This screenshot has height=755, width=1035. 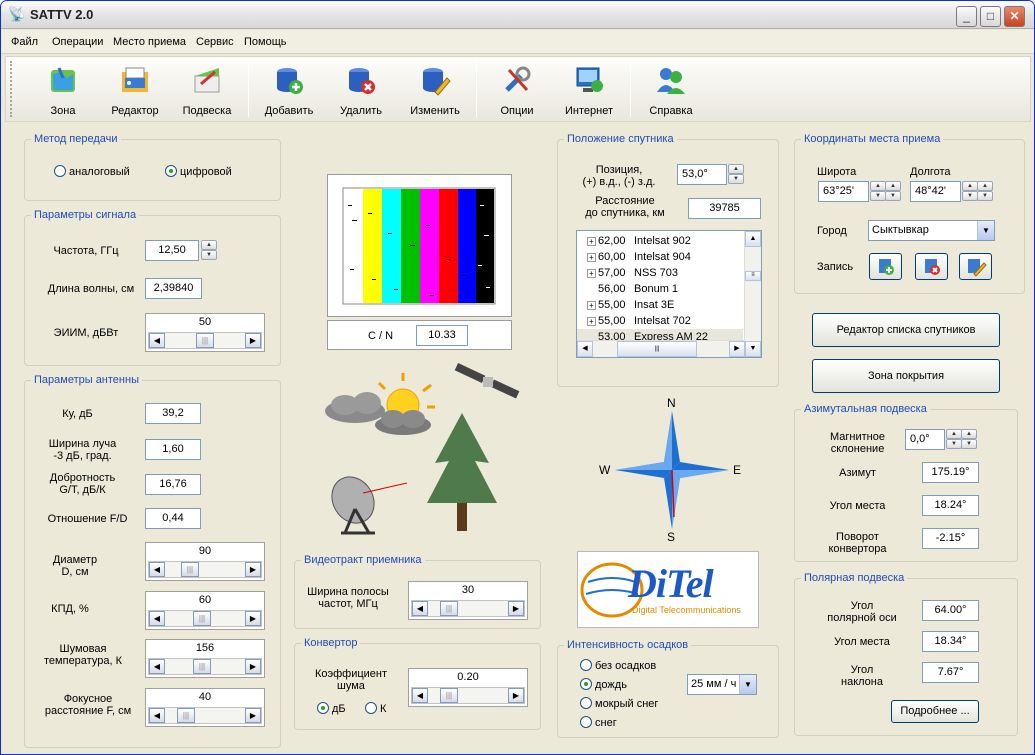 What do you see at coordinates (12, 89) in the screenshot?
I see `toolbar-grip` at bounding box center [12, 89].